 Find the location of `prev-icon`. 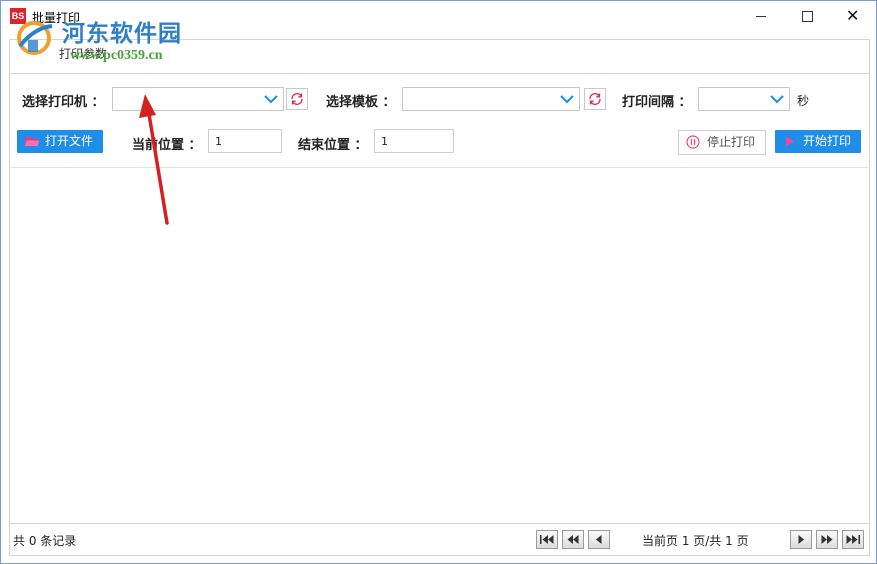

prev-icon is located at coordinates (599, 539).